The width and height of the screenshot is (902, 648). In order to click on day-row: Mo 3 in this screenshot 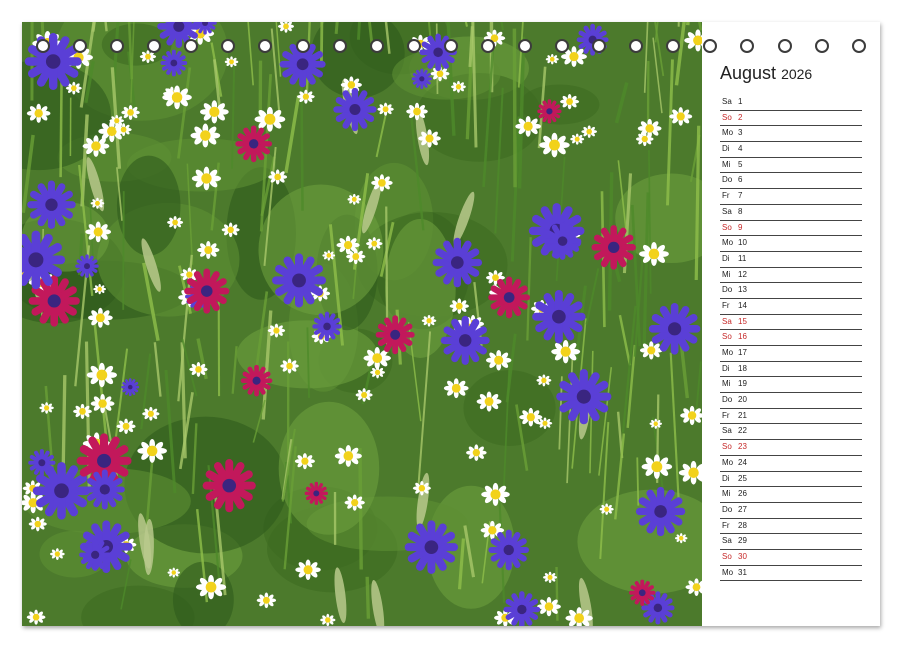, I will do `click(791, 134)`.